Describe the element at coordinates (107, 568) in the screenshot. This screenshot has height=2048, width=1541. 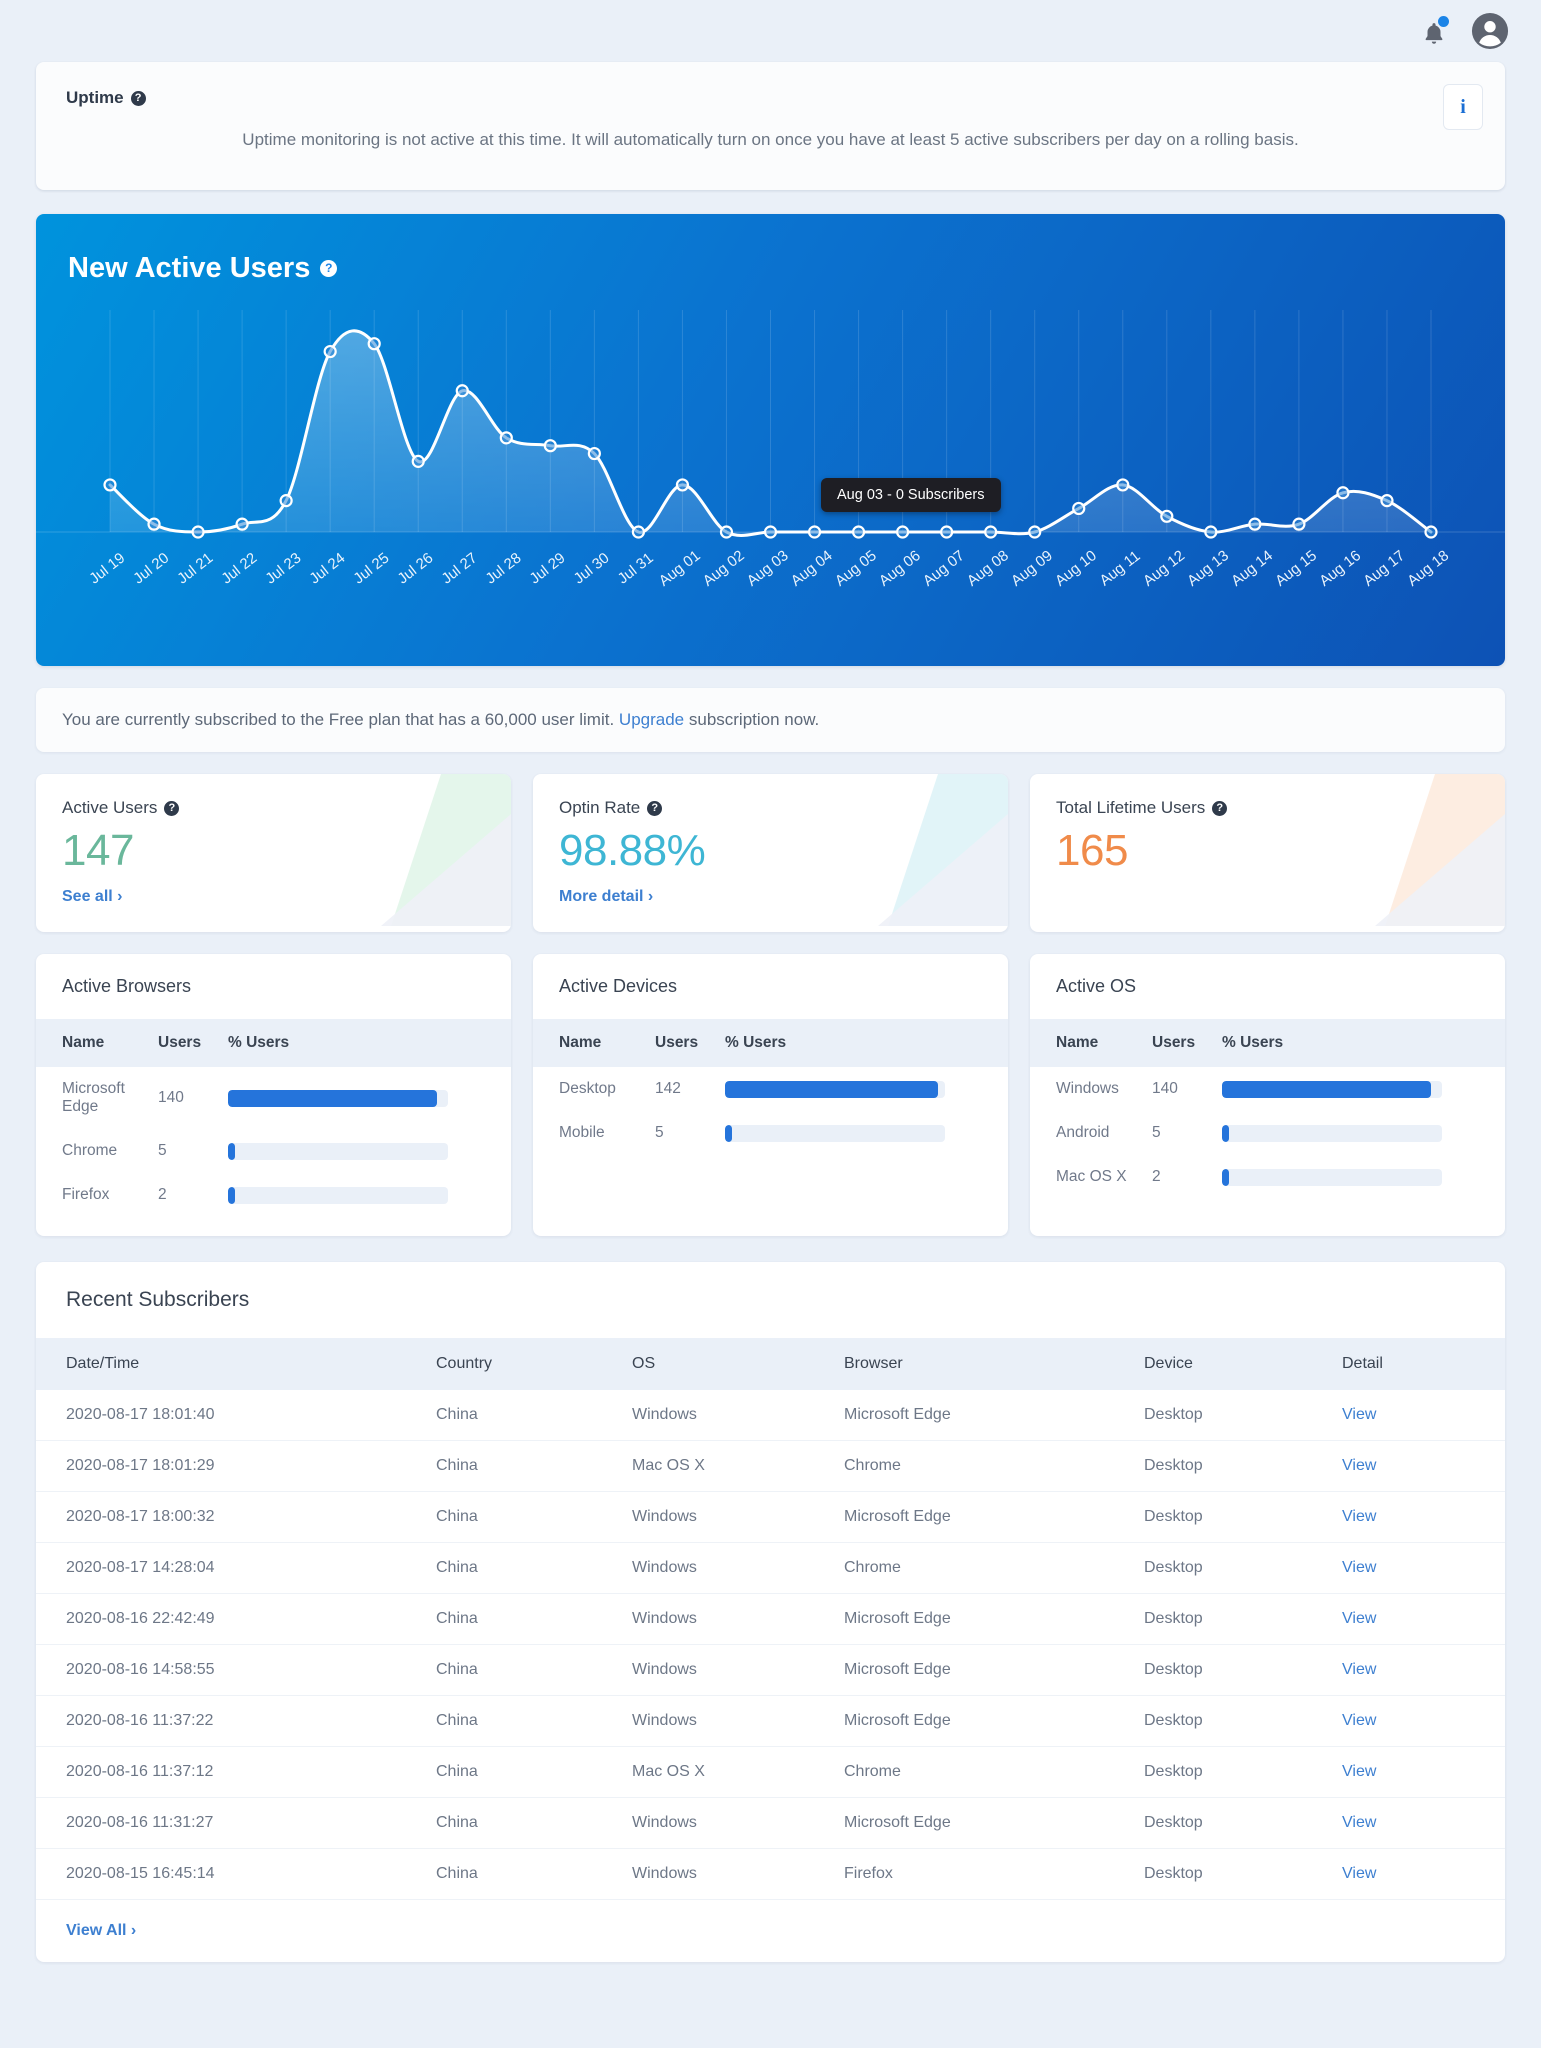
I see `svg-text: Jul 19` at that location.